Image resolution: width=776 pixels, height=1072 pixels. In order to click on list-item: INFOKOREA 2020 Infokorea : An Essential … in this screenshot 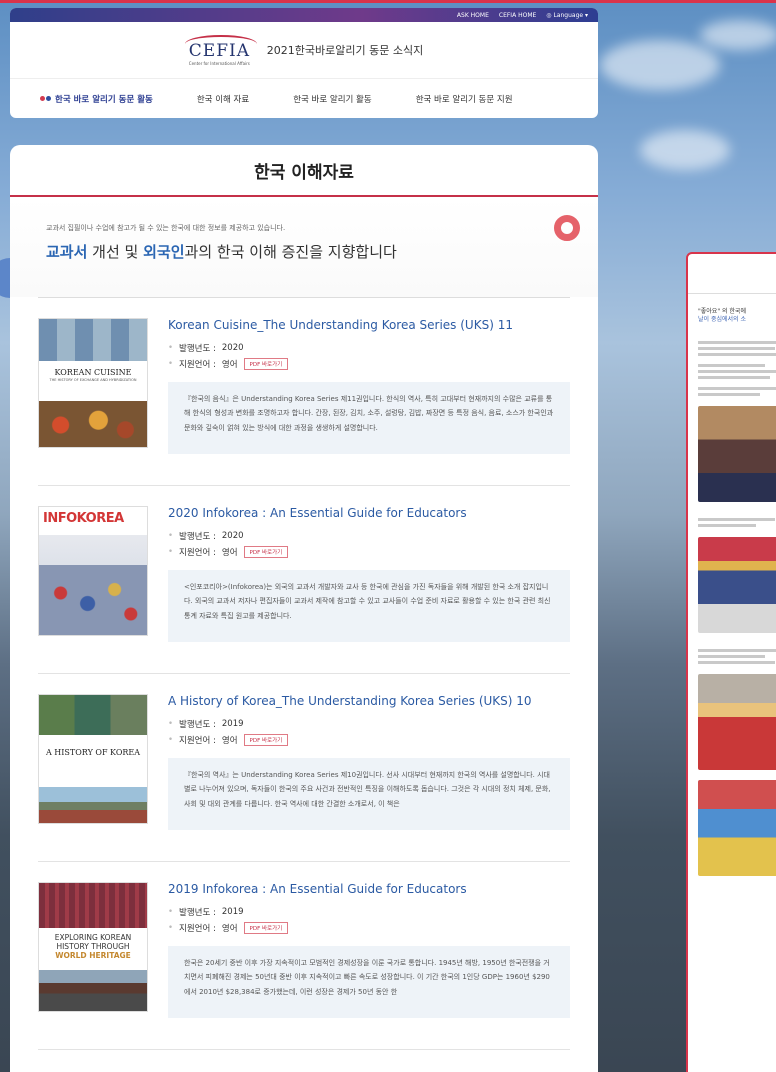, I will do `click(304, 580)`.